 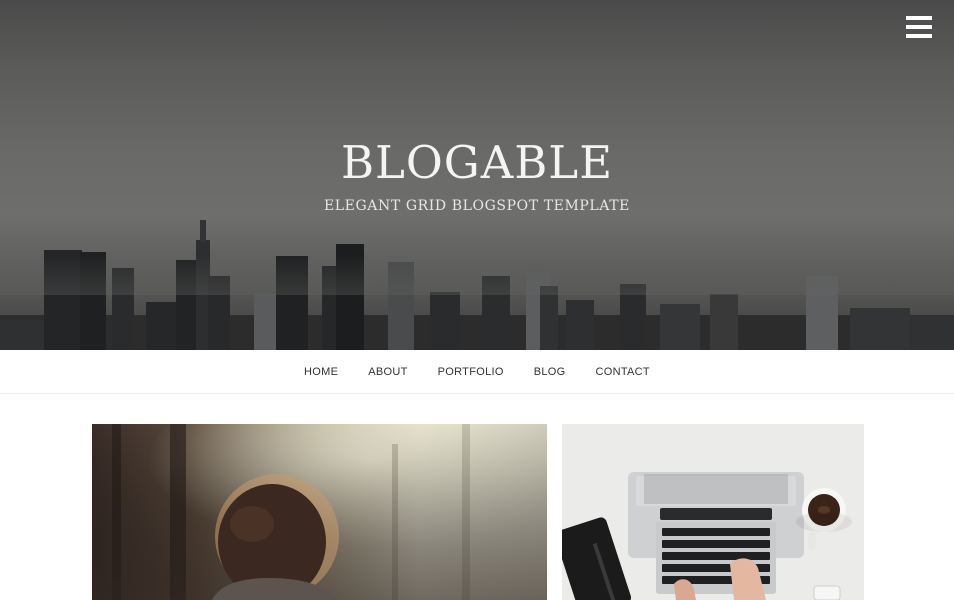 I want to click on woman-in-forest-photo, so click(x=319, y=512).